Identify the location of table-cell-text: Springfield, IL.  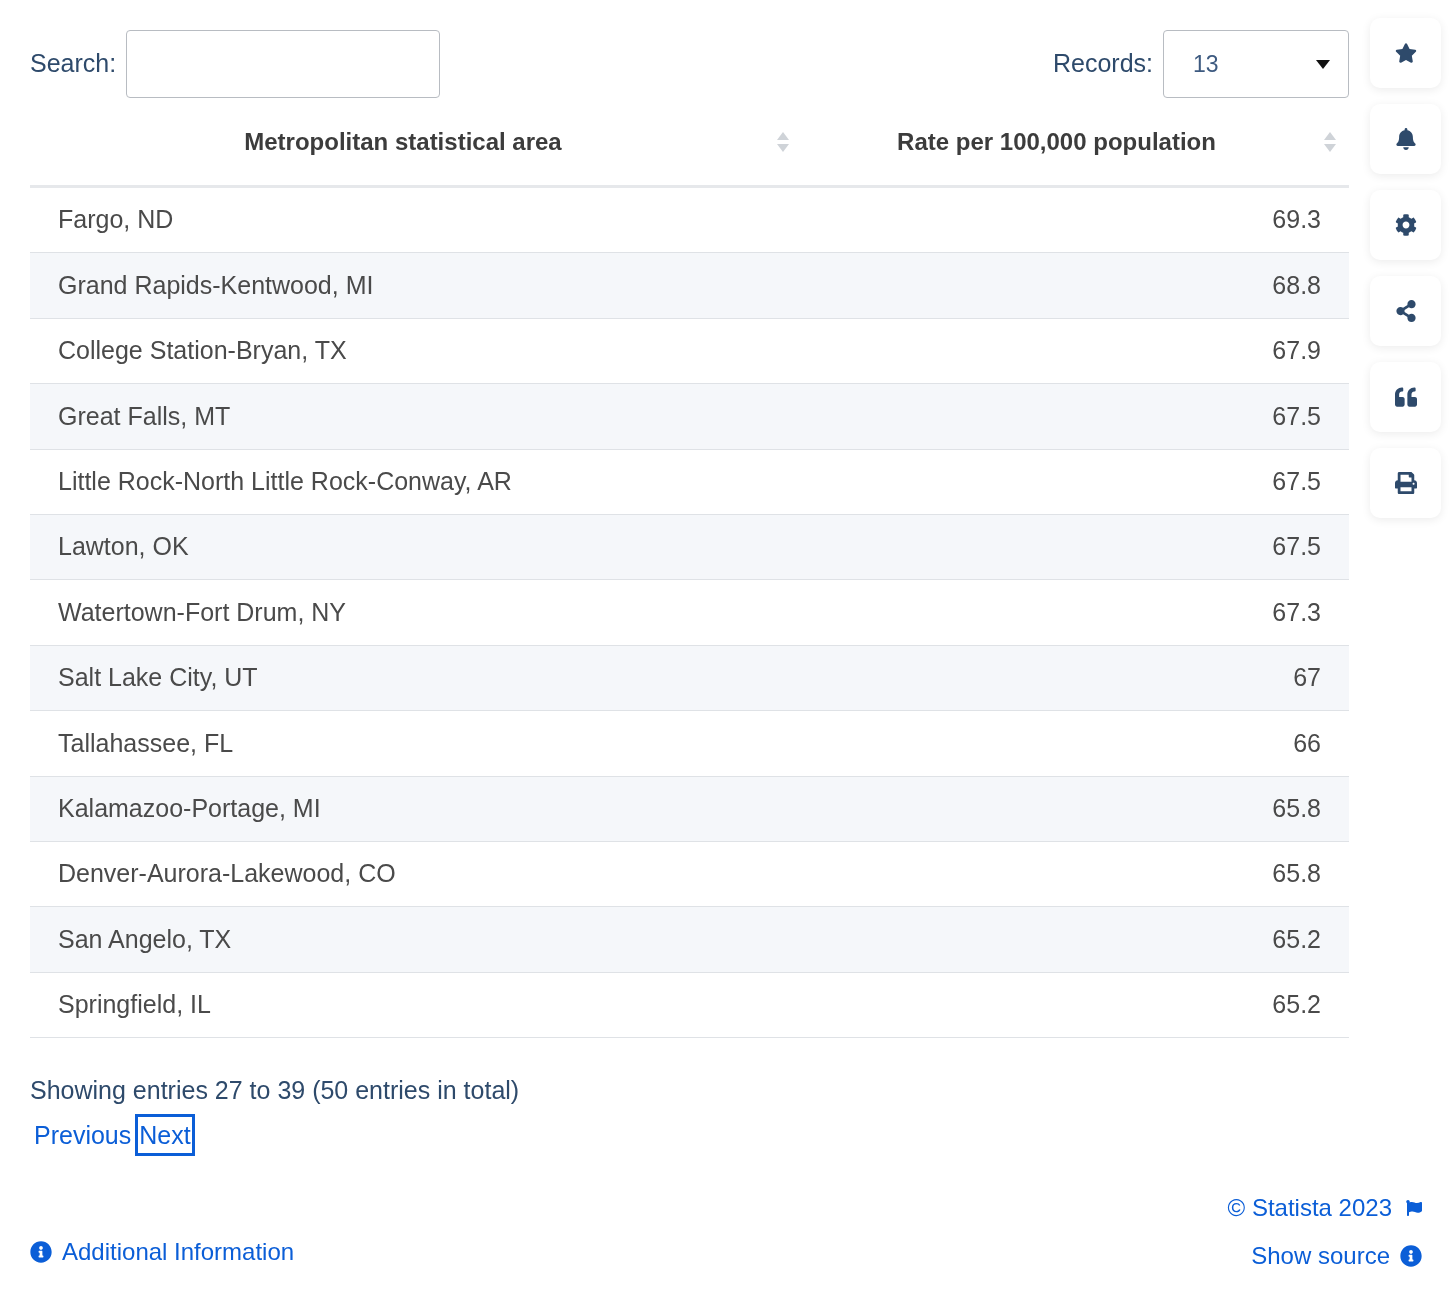
(134, 1005).